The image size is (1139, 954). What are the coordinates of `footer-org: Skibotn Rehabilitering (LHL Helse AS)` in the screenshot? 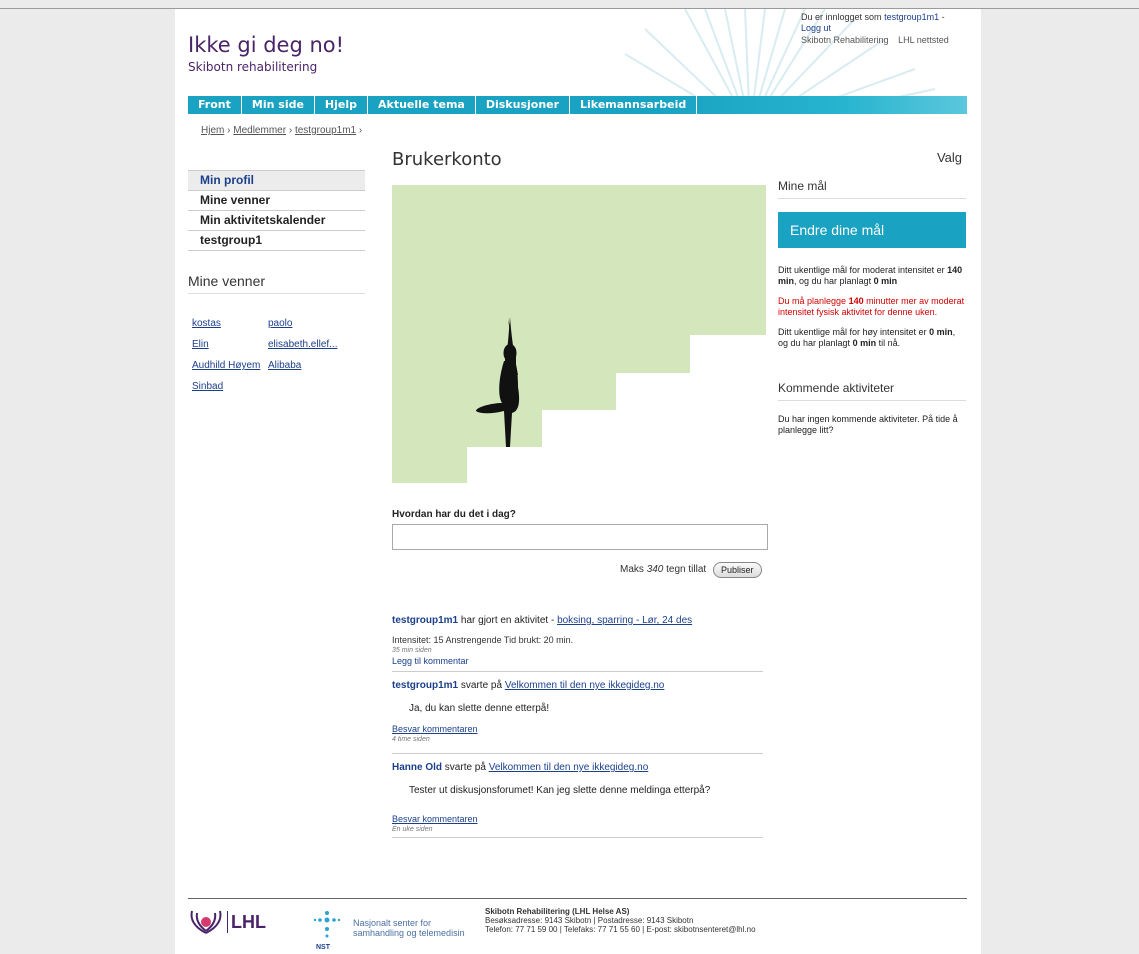 It's located at (557, 911).